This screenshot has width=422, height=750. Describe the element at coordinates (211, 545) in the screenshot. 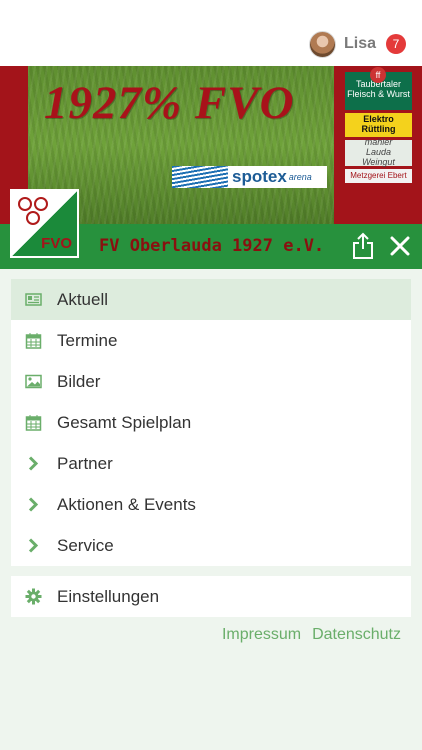

I see `menu-item-service: Service` at that location.